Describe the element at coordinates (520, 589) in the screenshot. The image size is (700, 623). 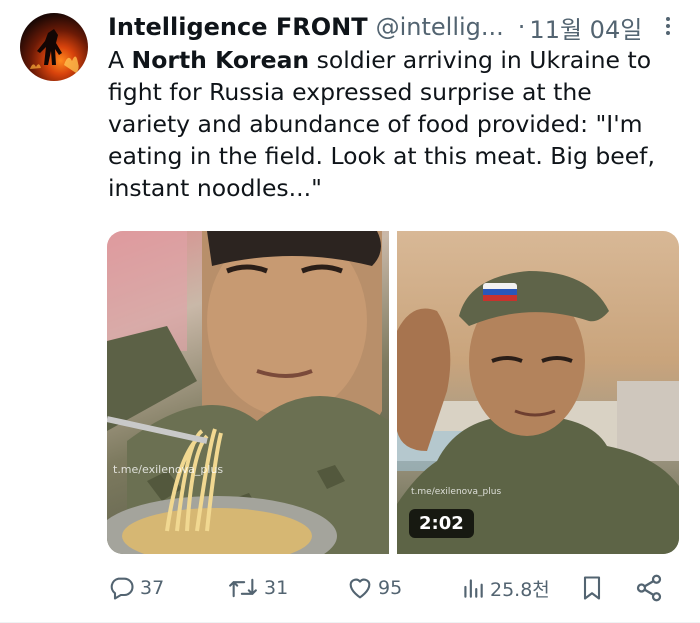
I see `view-count: 25.8천` at that location.